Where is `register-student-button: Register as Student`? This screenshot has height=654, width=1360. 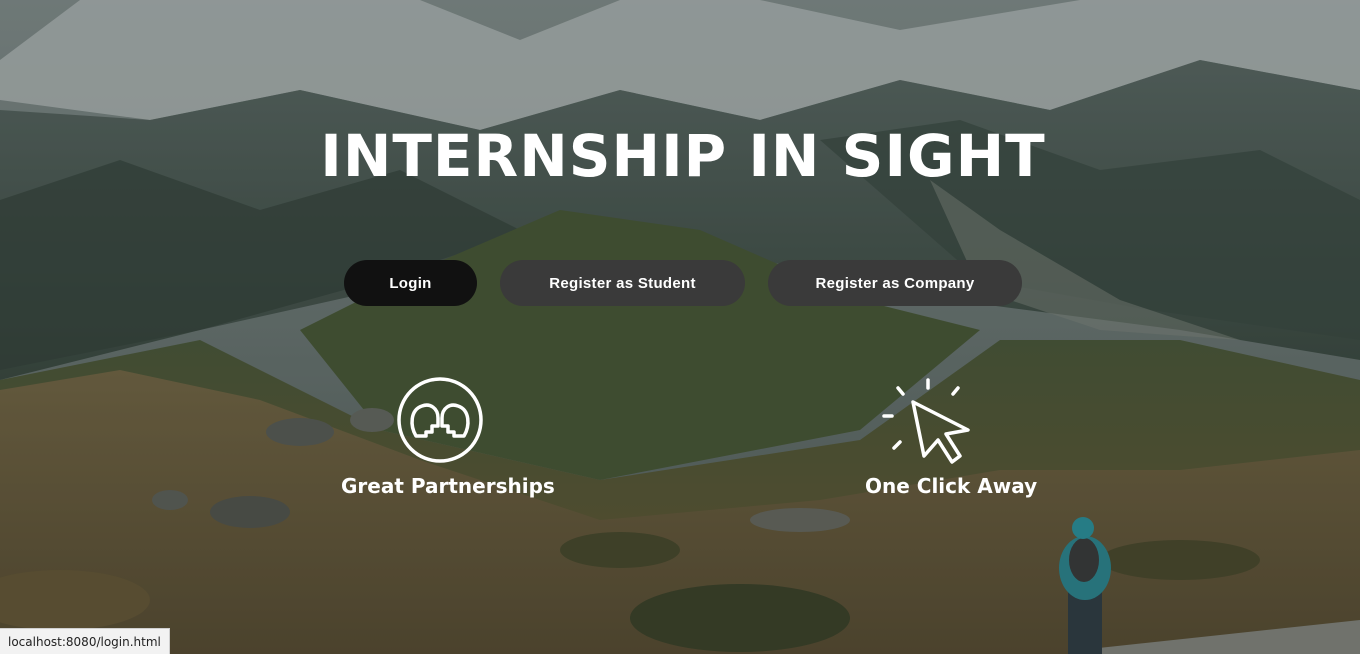 register-student-button: Register as Student is located at coordinates (622, 283).